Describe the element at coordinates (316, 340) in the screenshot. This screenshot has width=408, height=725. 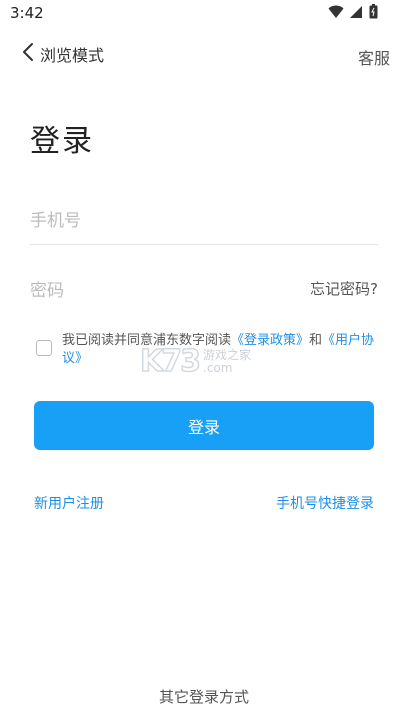
I see `agreement-and: 和` at that location.